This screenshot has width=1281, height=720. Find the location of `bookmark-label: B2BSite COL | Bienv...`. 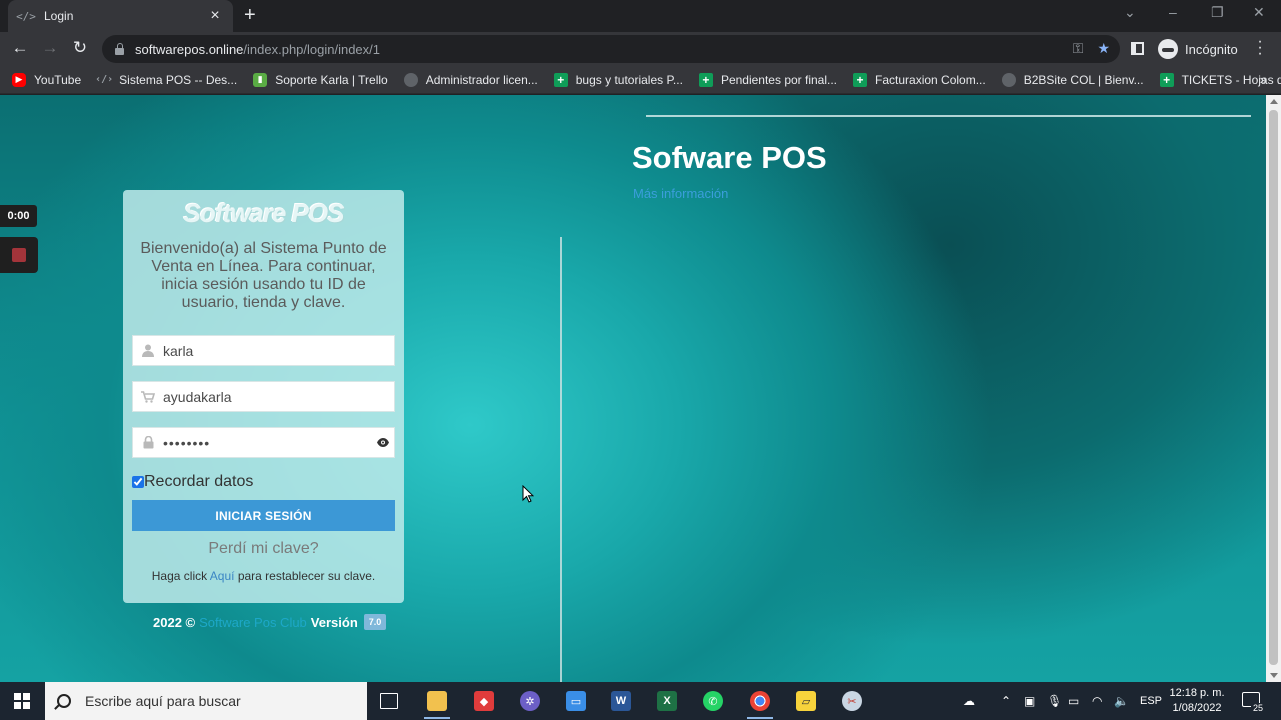

bookmark-label: B2BSite COL | Bienv... is located at coordinates (1083, 79).